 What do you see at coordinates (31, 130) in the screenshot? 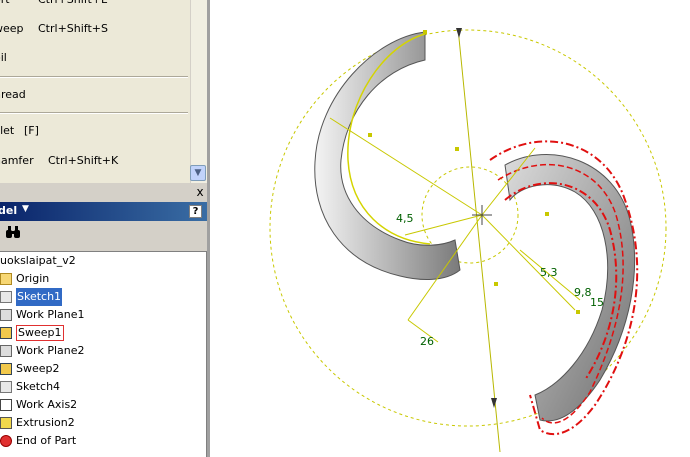
I see `menu-item-shortcut: [F]` at bounding box center [31, 130].